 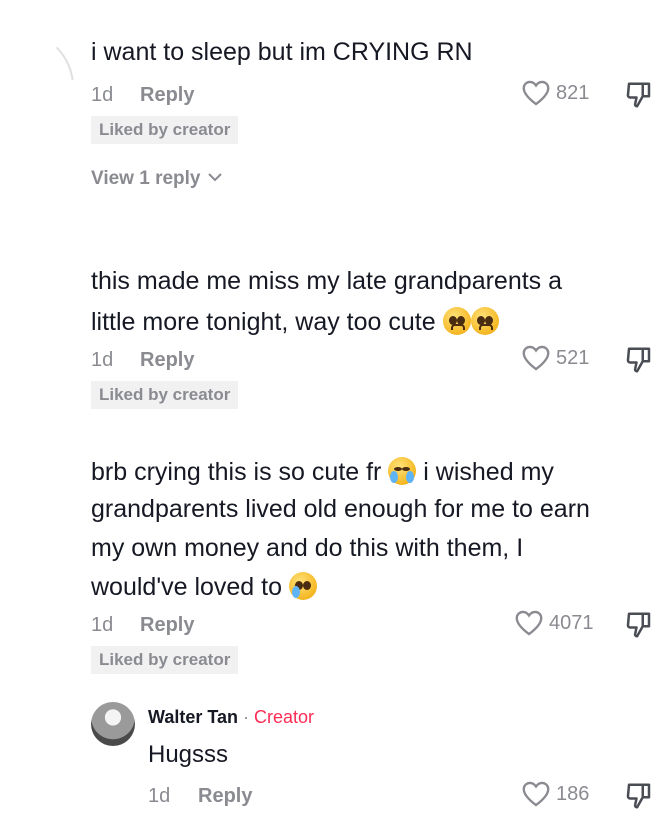 What do you see at coordinates (146, 178) in the screenshot?
I see `view-replies-label: View 1 reply` at bounding box center [146, 178].